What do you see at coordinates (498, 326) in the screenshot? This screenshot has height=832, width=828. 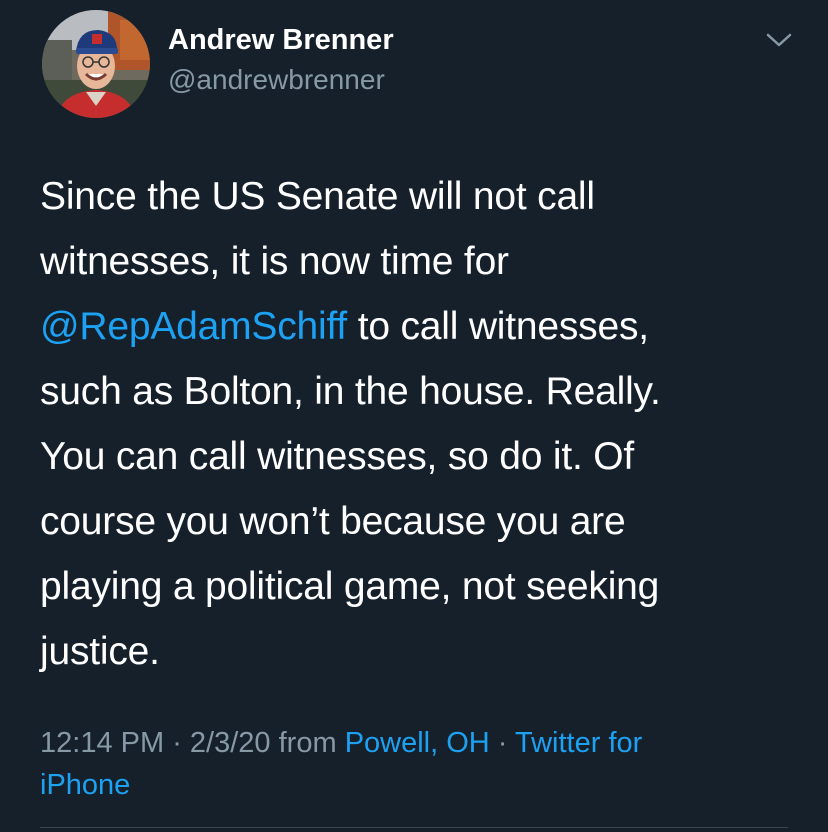 I see `tweet-line-text: to call witnesses,` at bounding box center [498, 326].